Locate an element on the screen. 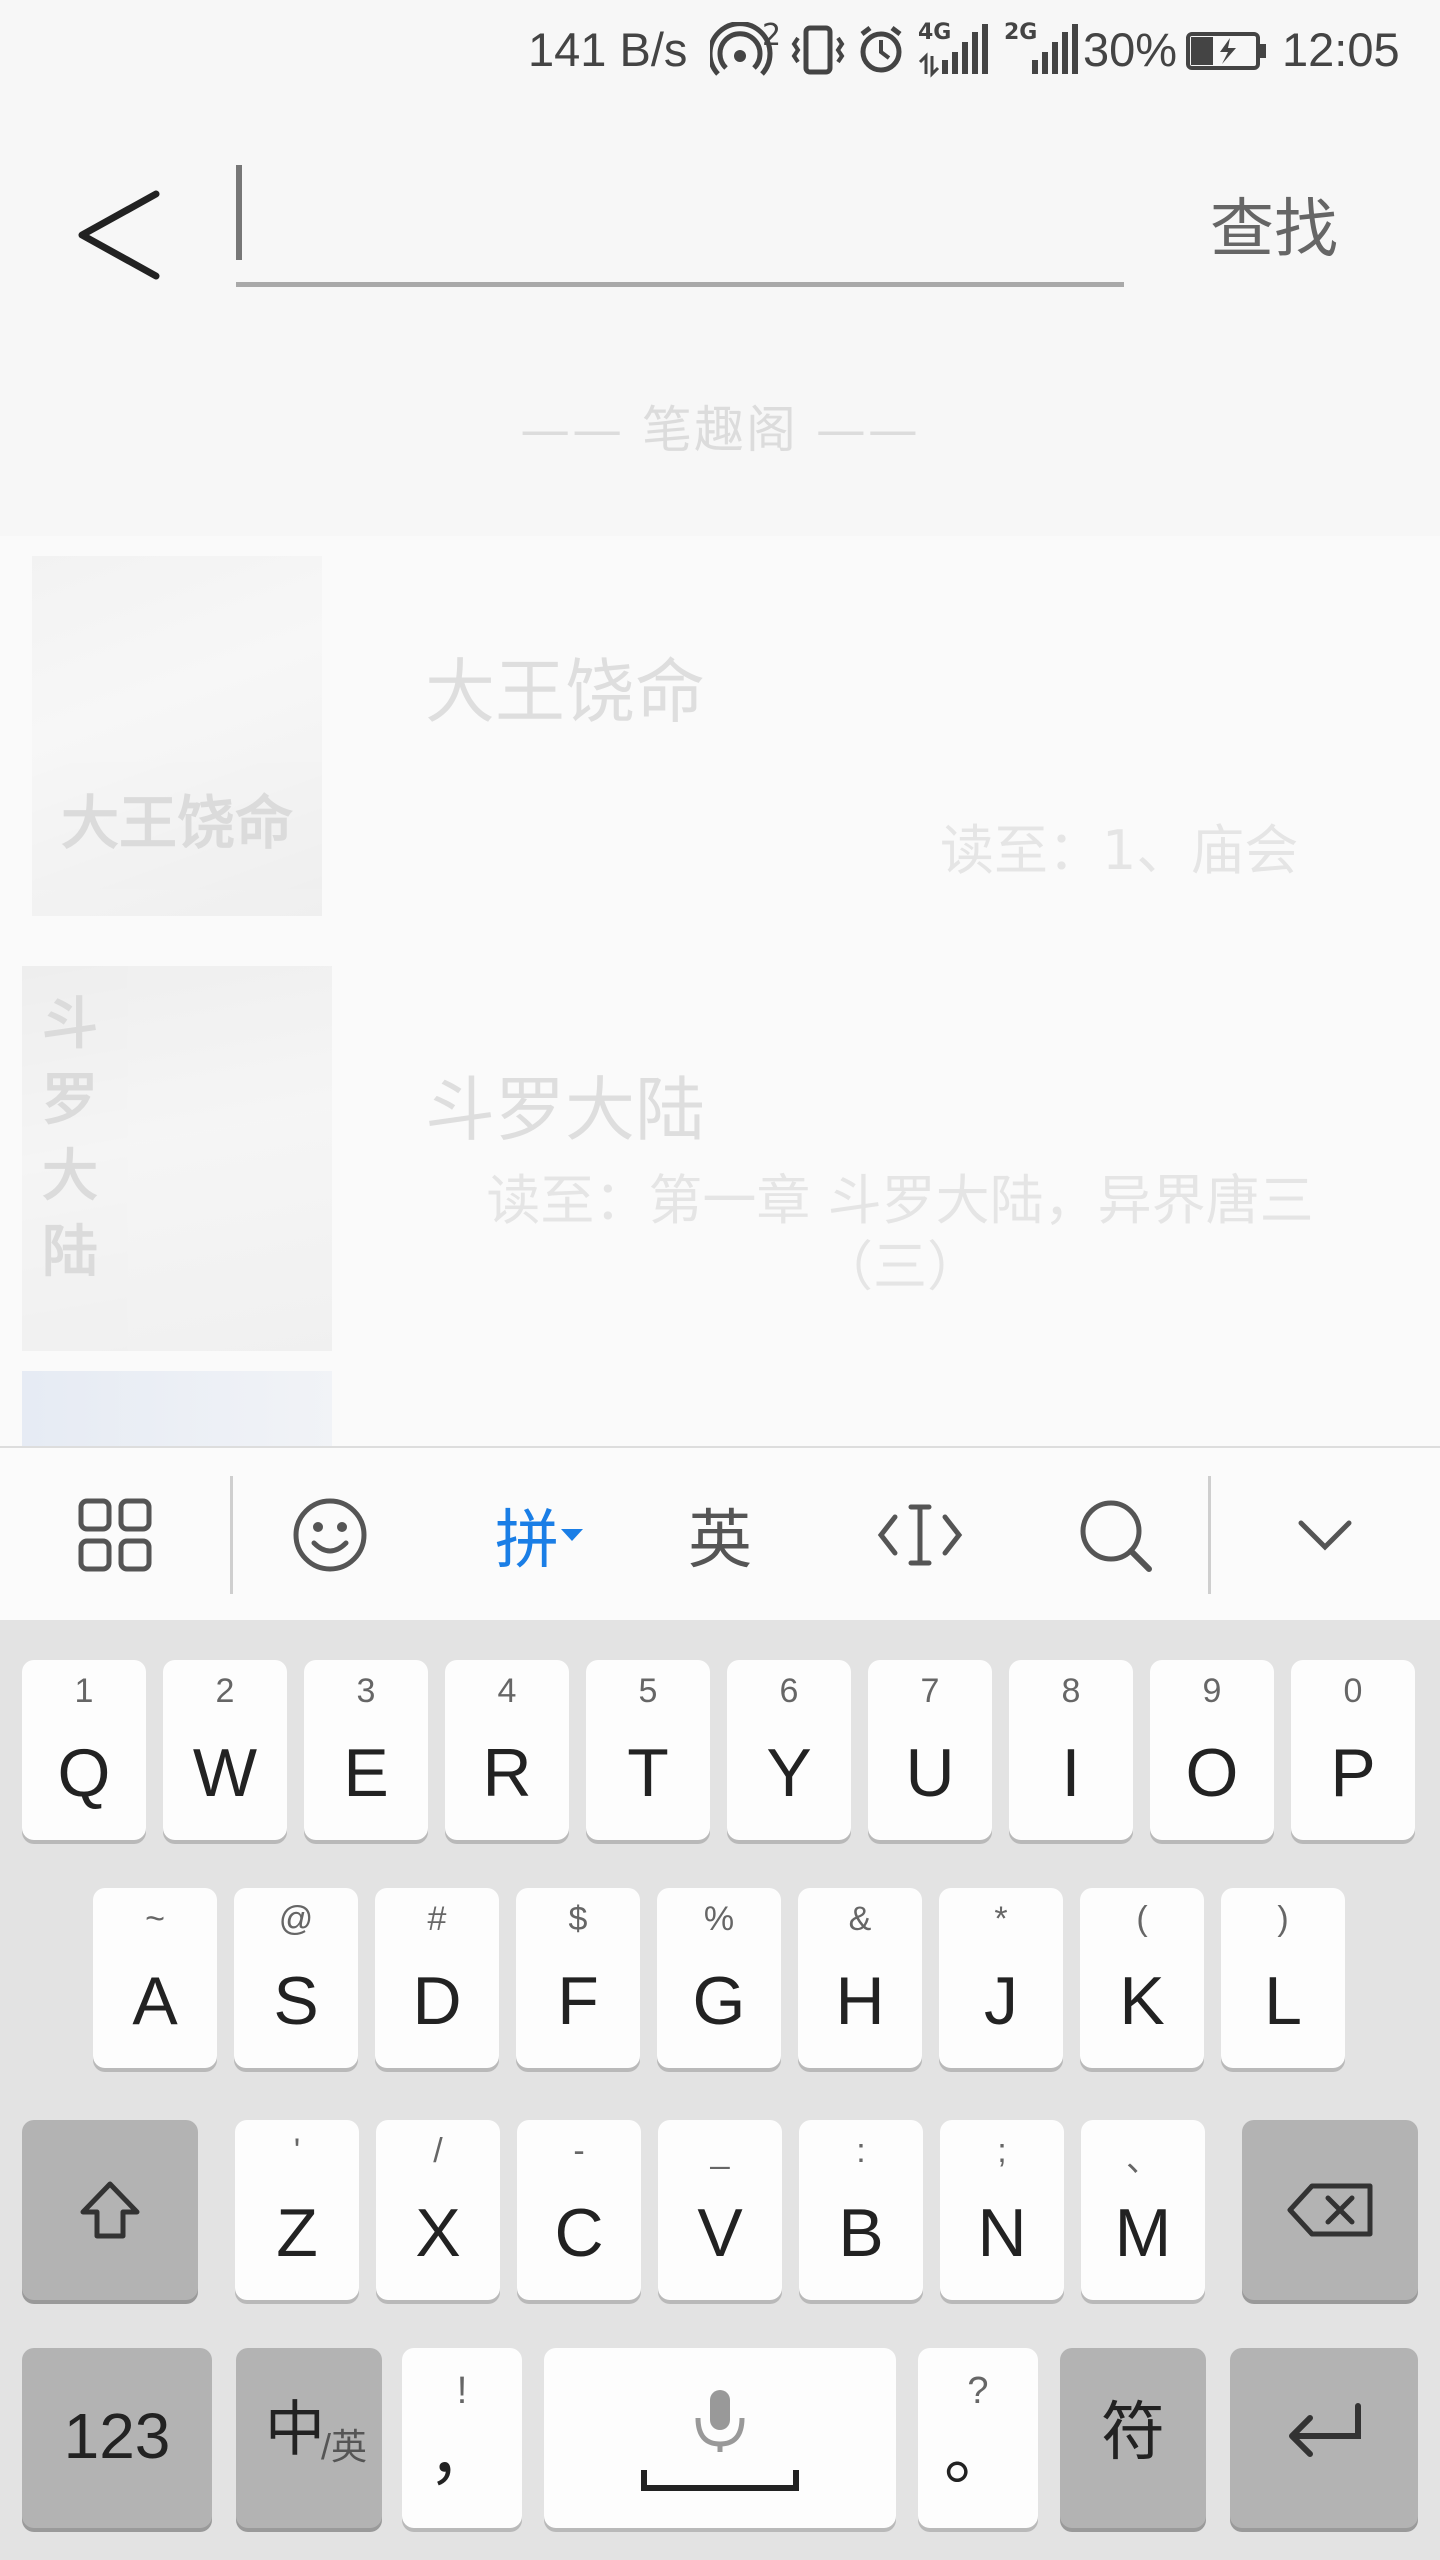 This screenshot has width=1440, height=2560. key-secondary-label: 、 is located at coordinates (1143, 2160).